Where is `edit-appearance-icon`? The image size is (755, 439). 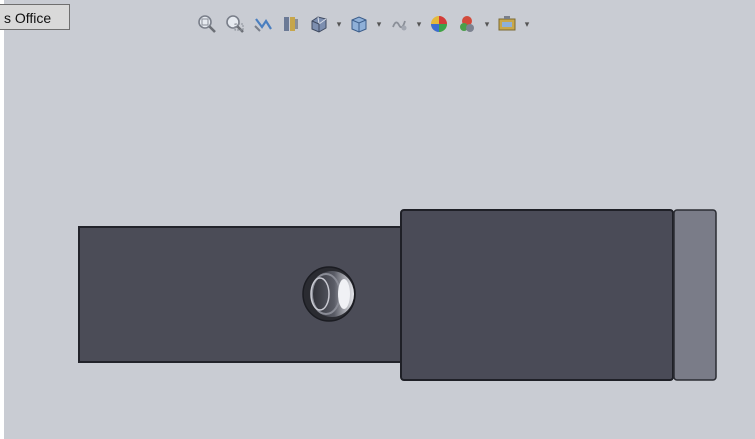
edit-appearance-icon is located at coordinates (439, 24).